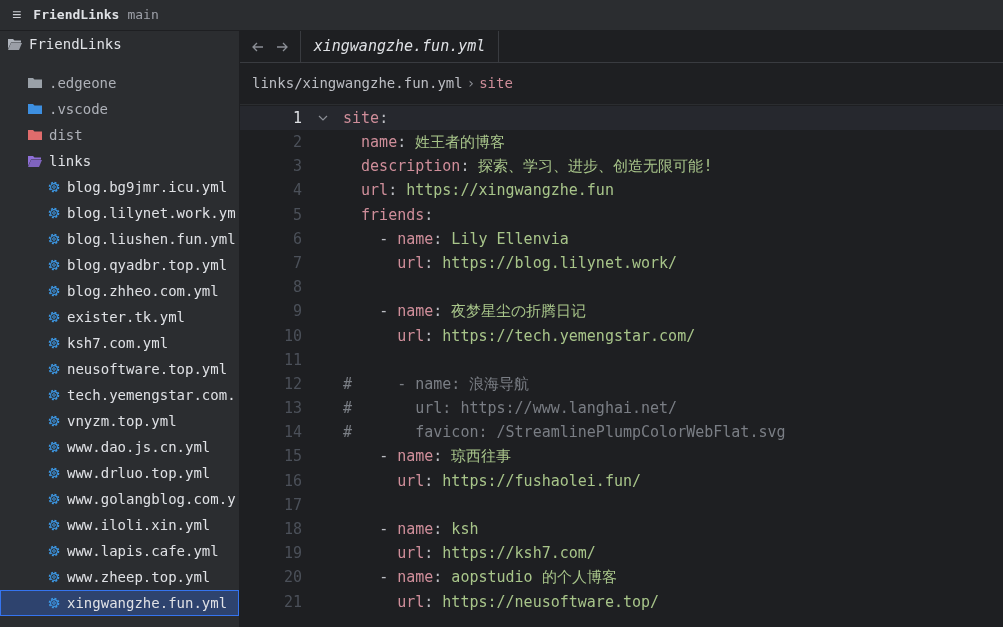  What do you see at coordinates (433, 143) in the screenshot?
I see `code-line: name: 姓王者的博客` at bounding box center [433, 143].